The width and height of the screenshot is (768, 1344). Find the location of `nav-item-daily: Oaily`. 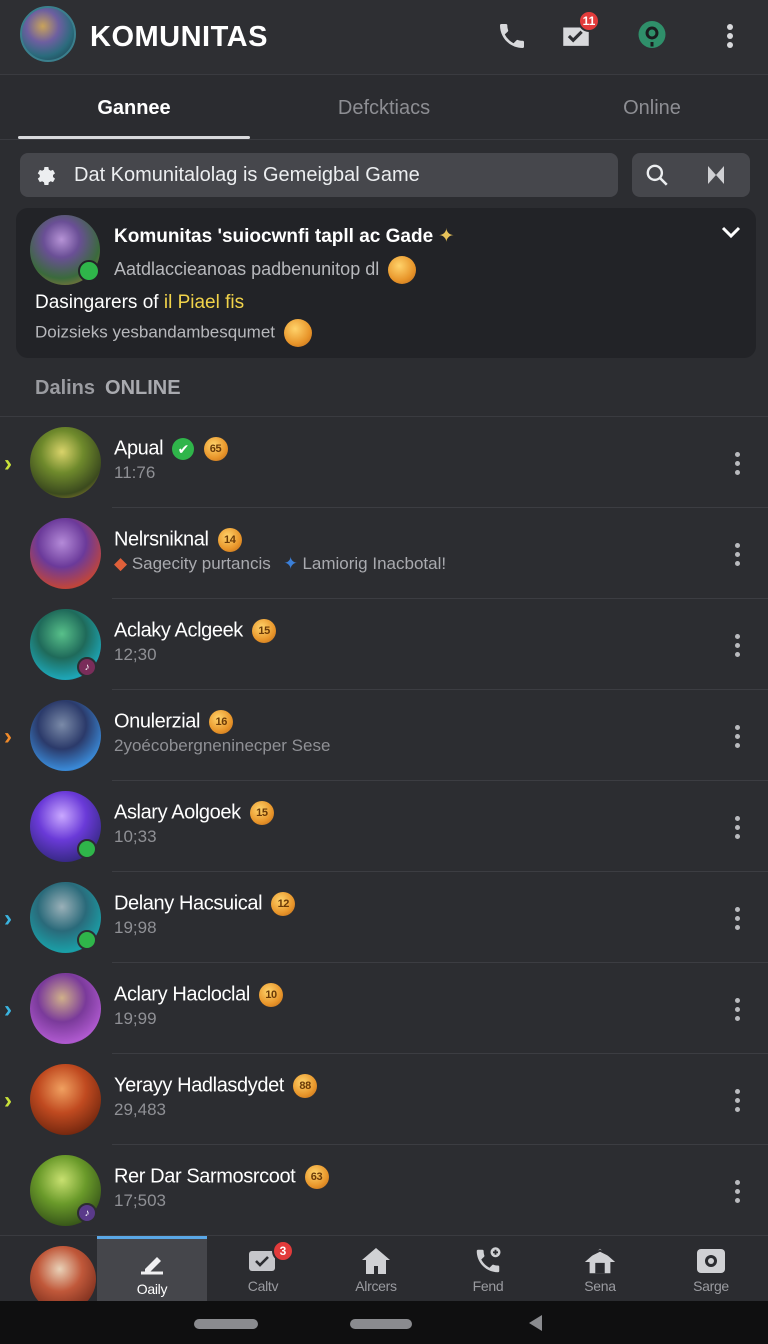

nav-item-daily: Oaily is located at coordinates (152, 1269).